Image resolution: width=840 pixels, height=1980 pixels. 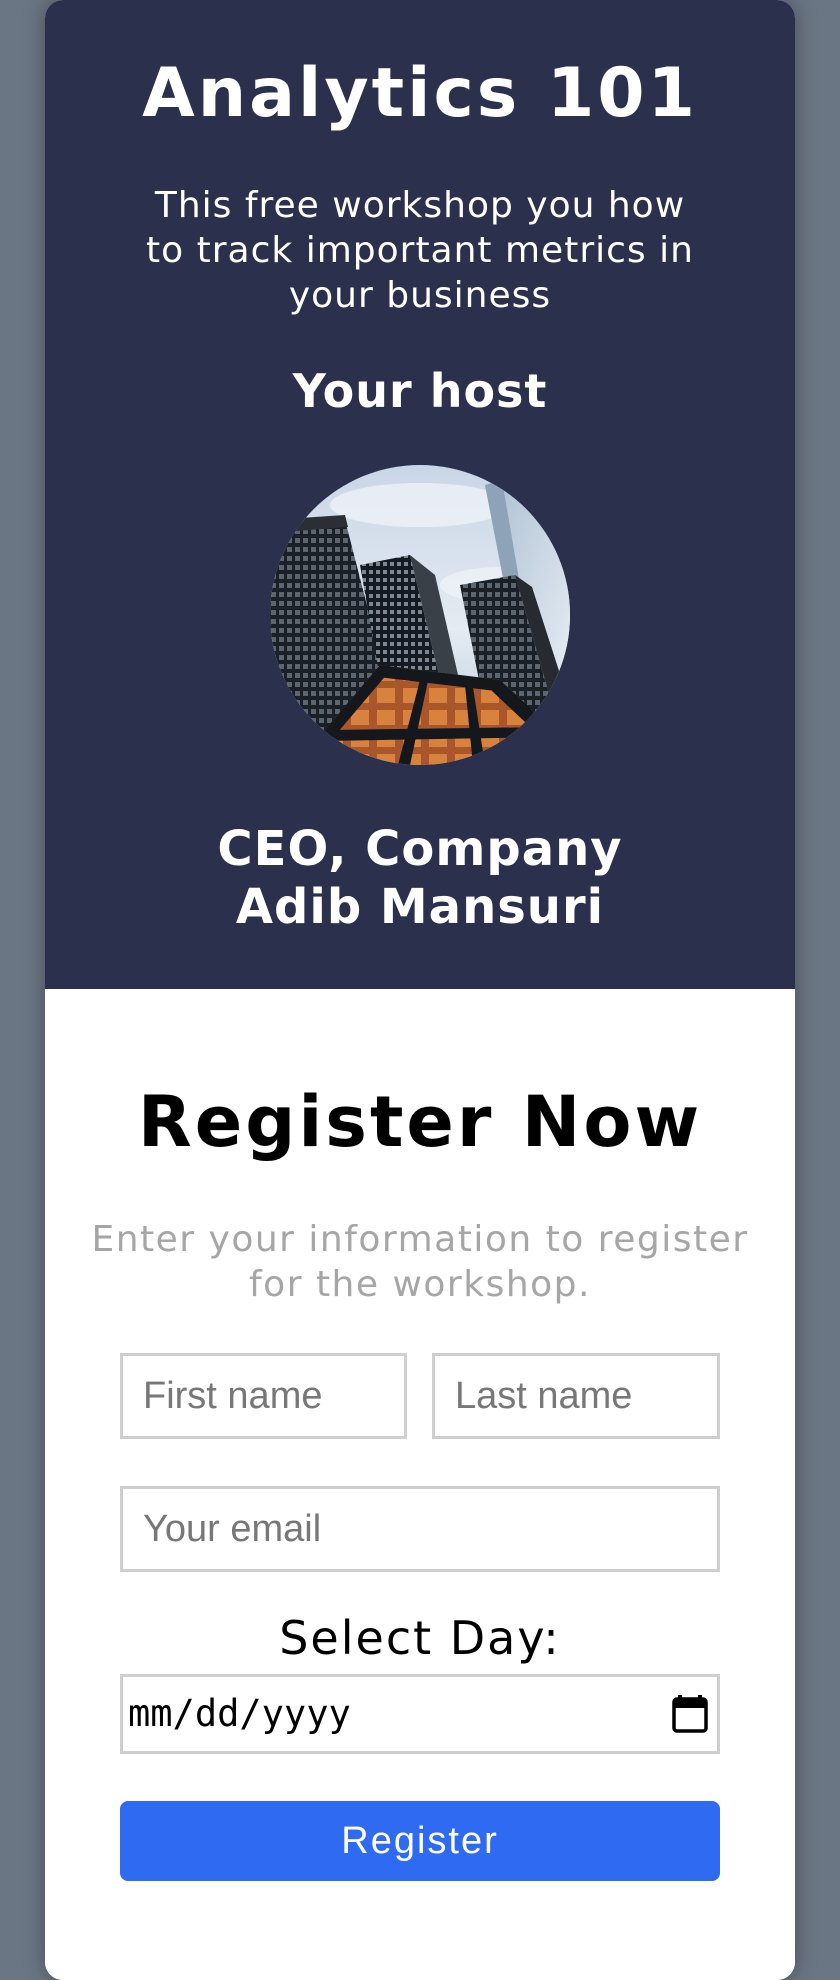 I want to click on host-heading: Your host, so click(x=420, y=391).